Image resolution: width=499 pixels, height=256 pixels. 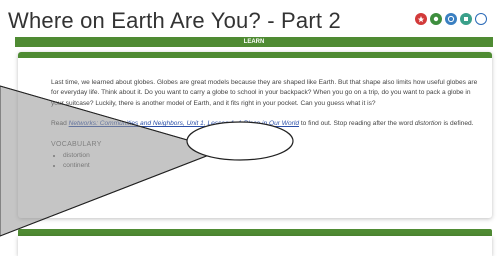 What do you see at coordinates (76, 144) in the screenshot?
I see `vocabulary-heading: VOCABULARY` at bounding box center [76, 144].